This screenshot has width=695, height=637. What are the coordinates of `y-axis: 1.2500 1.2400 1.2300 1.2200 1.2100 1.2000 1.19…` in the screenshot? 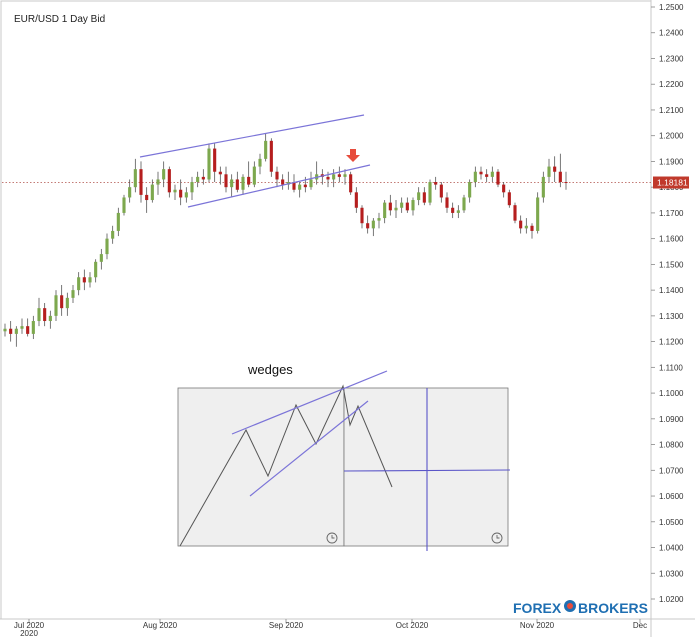 It's located at (667, 303).